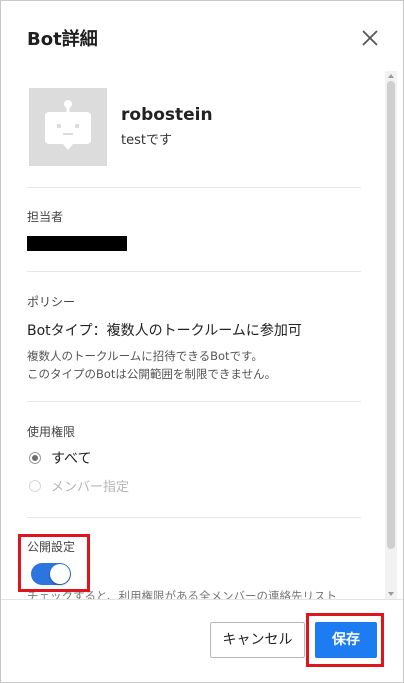  I want to click on dialog-title: Bot詳細, so click(62, 39).